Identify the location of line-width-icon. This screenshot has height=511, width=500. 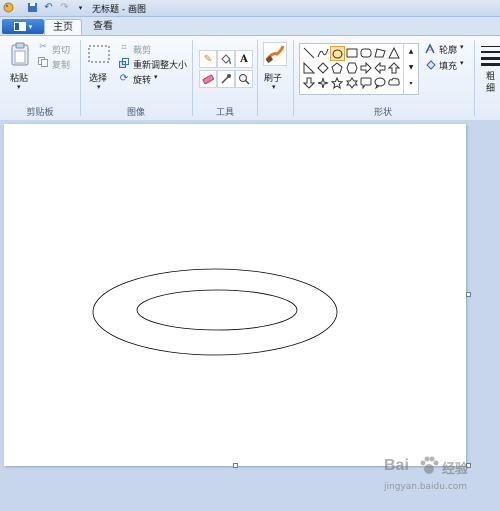
(490, 55).